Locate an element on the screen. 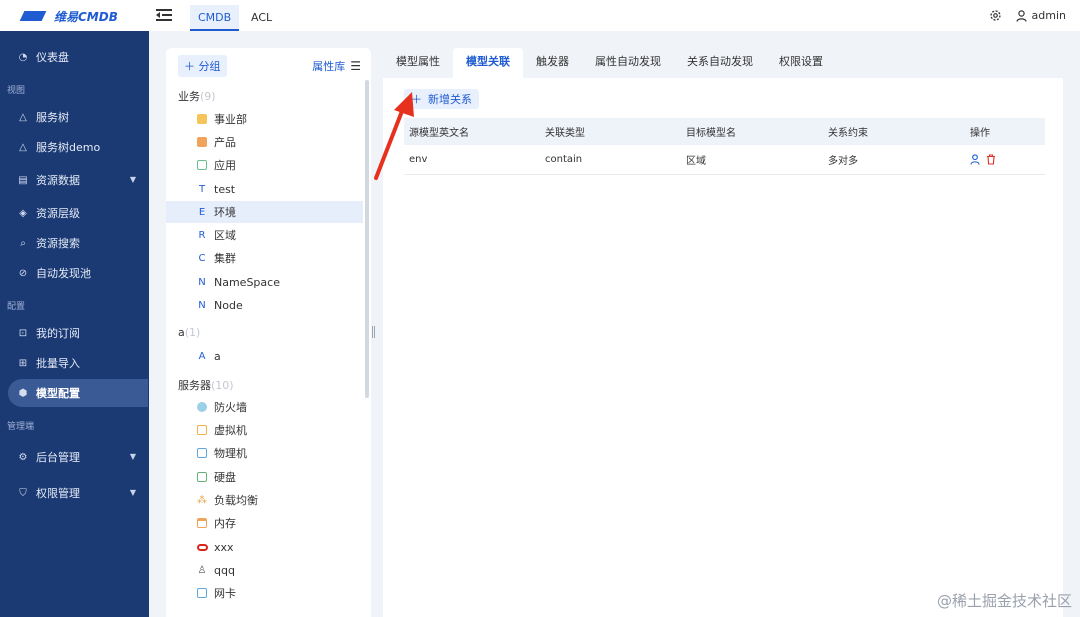 The height and width of the screenshot is (617, 1080). tree-item-product: 产品 is located at coordinates (264, 142).